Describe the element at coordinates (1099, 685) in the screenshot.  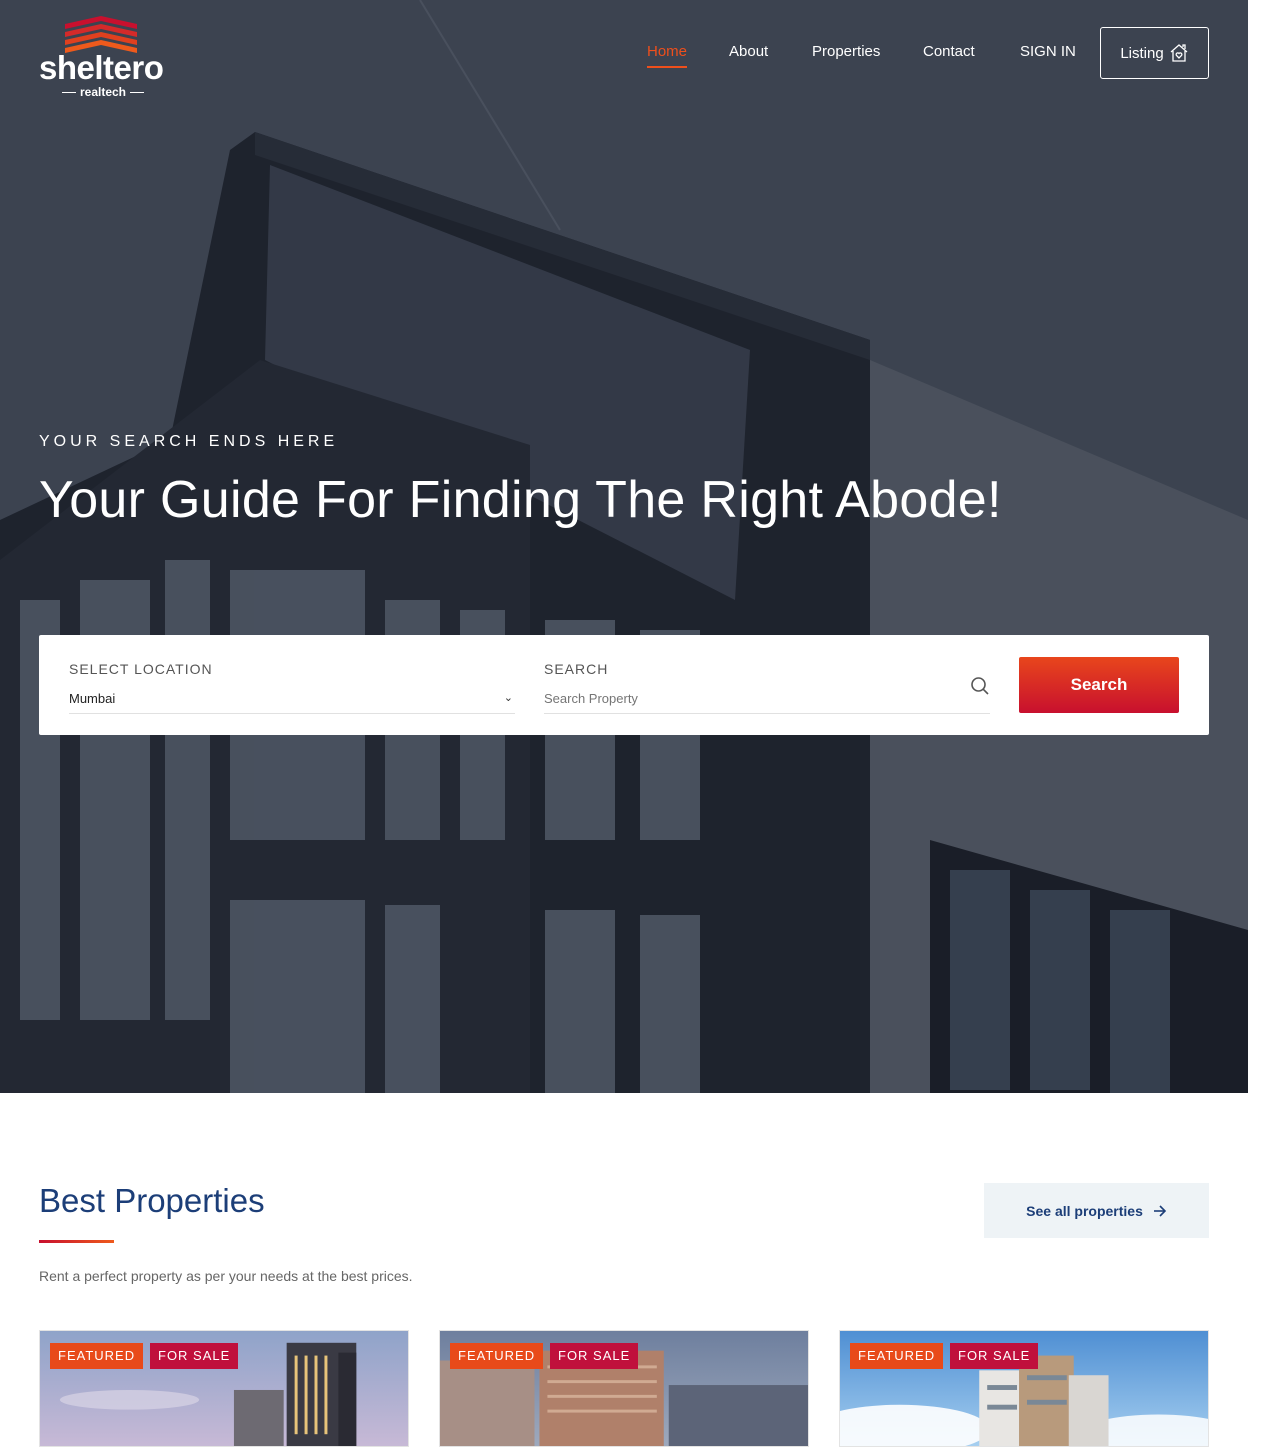
I see `search-button: Search` at that location.